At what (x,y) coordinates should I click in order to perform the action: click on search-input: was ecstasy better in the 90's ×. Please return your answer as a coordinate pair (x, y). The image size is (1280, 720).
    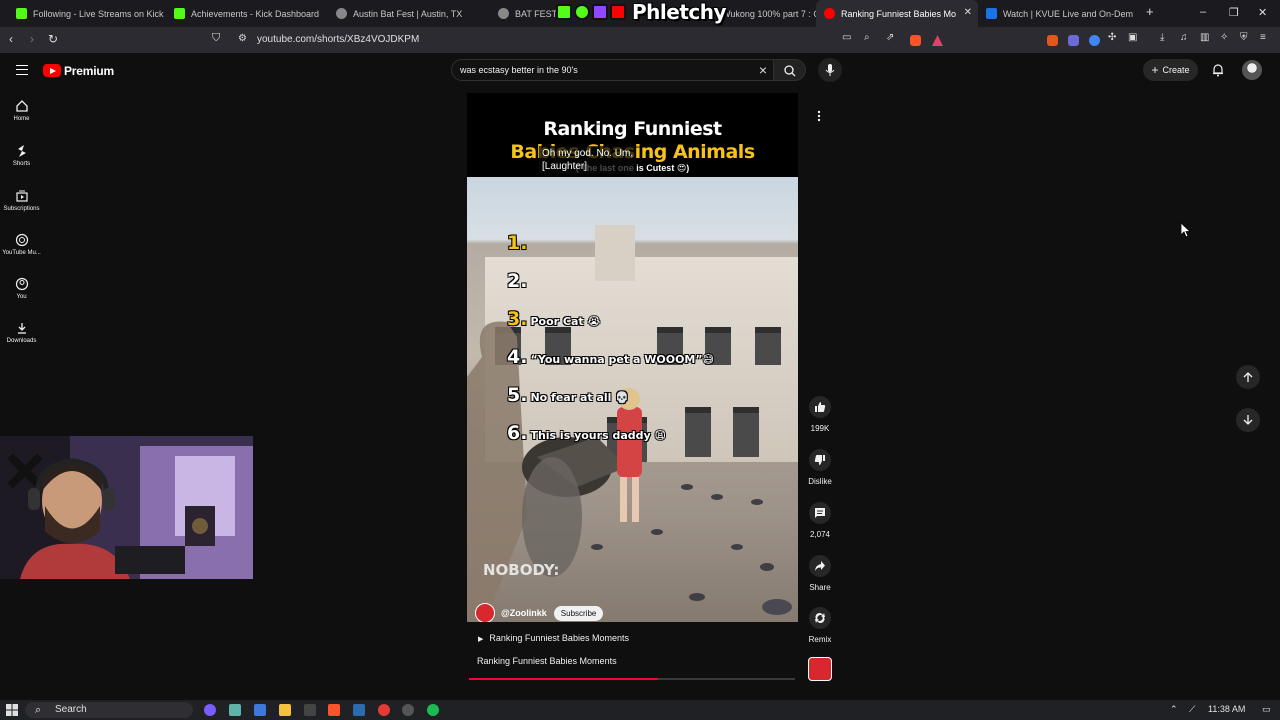
    Looking at the image, I should click on (612, 70).